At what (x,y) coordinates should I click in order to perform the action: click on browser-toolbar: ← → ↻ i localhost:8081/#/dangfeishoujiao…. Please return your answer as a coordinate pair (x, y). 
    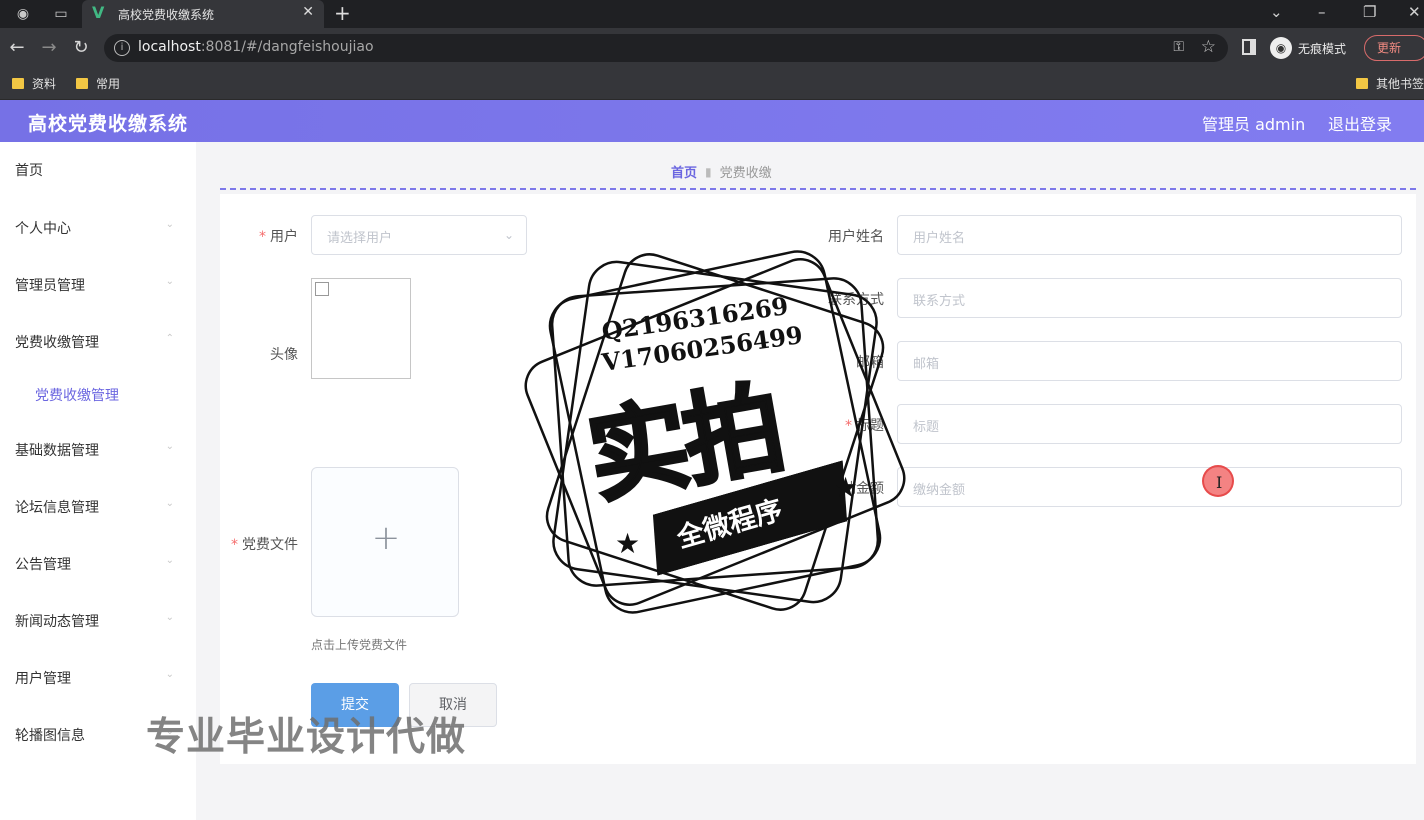
    Looking at the image, I should click on (712, 48).